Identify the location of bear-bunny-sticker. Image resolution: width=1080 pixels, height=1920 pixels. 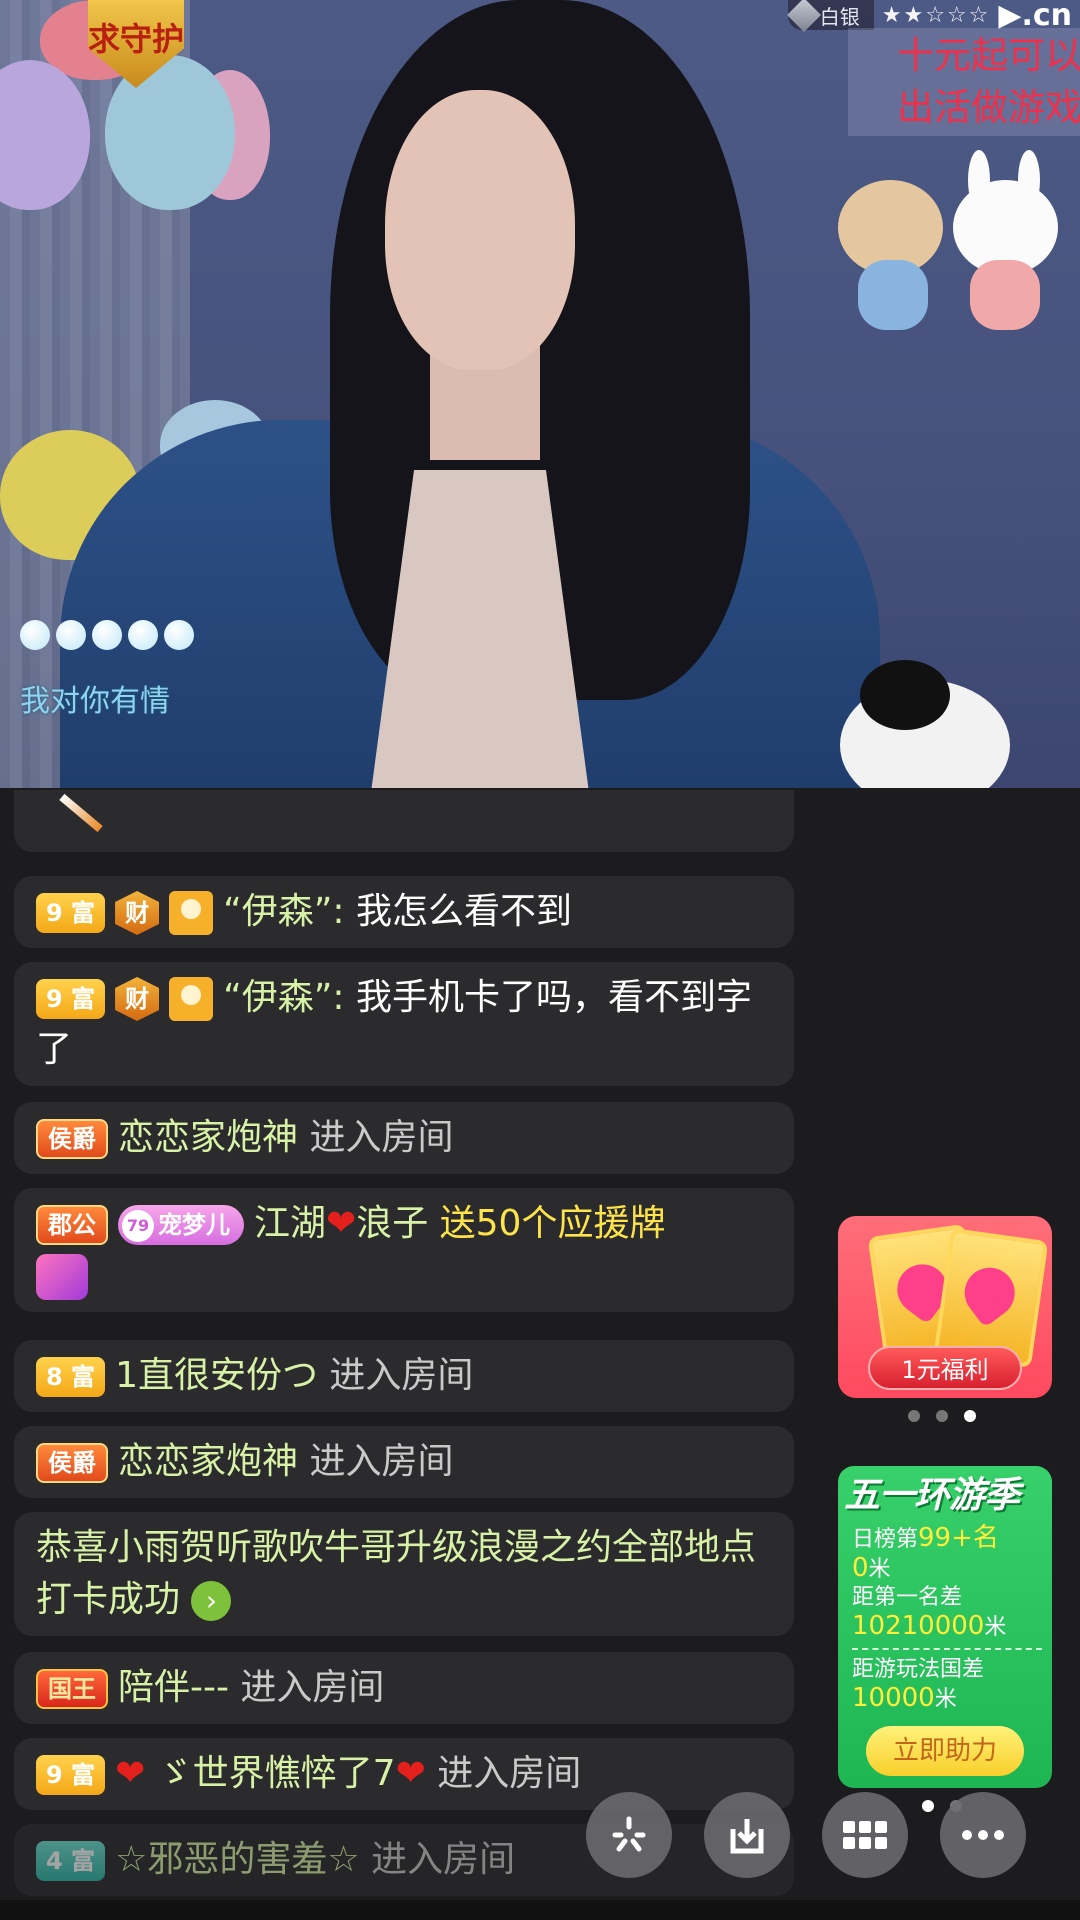
(953, 240).